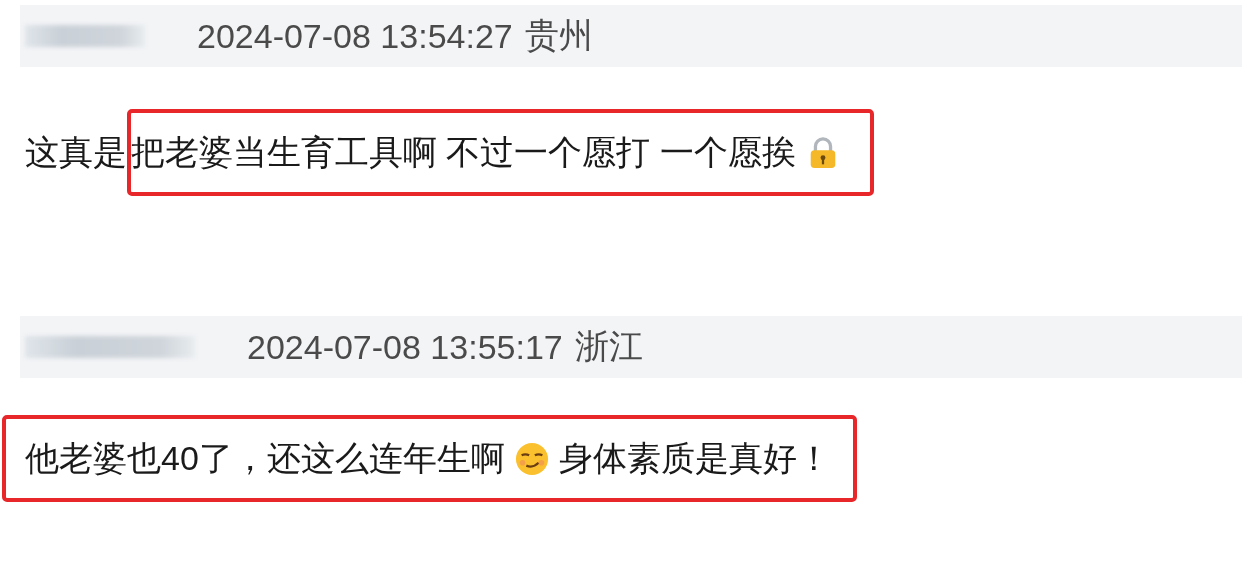 Image resolution: width=1242 pixels, height=572 pixels. What do you see at coordinates (608, 346) in the screenshot?
I see `comment-location: 浙江` at bounding box center [608, 346].